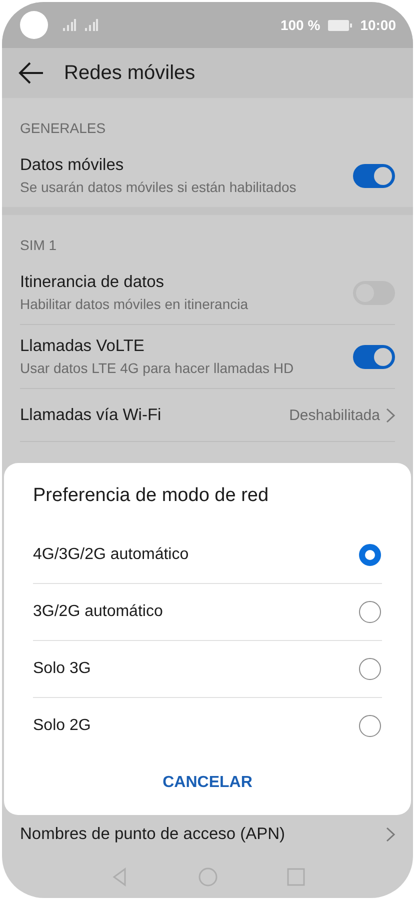 The height and width of the screenshot is (900, 415). What do you see at coordinates (207, 783) in the screenshot?
I see `cancel-button: CANCELAR` at bounding box center [207, 783].